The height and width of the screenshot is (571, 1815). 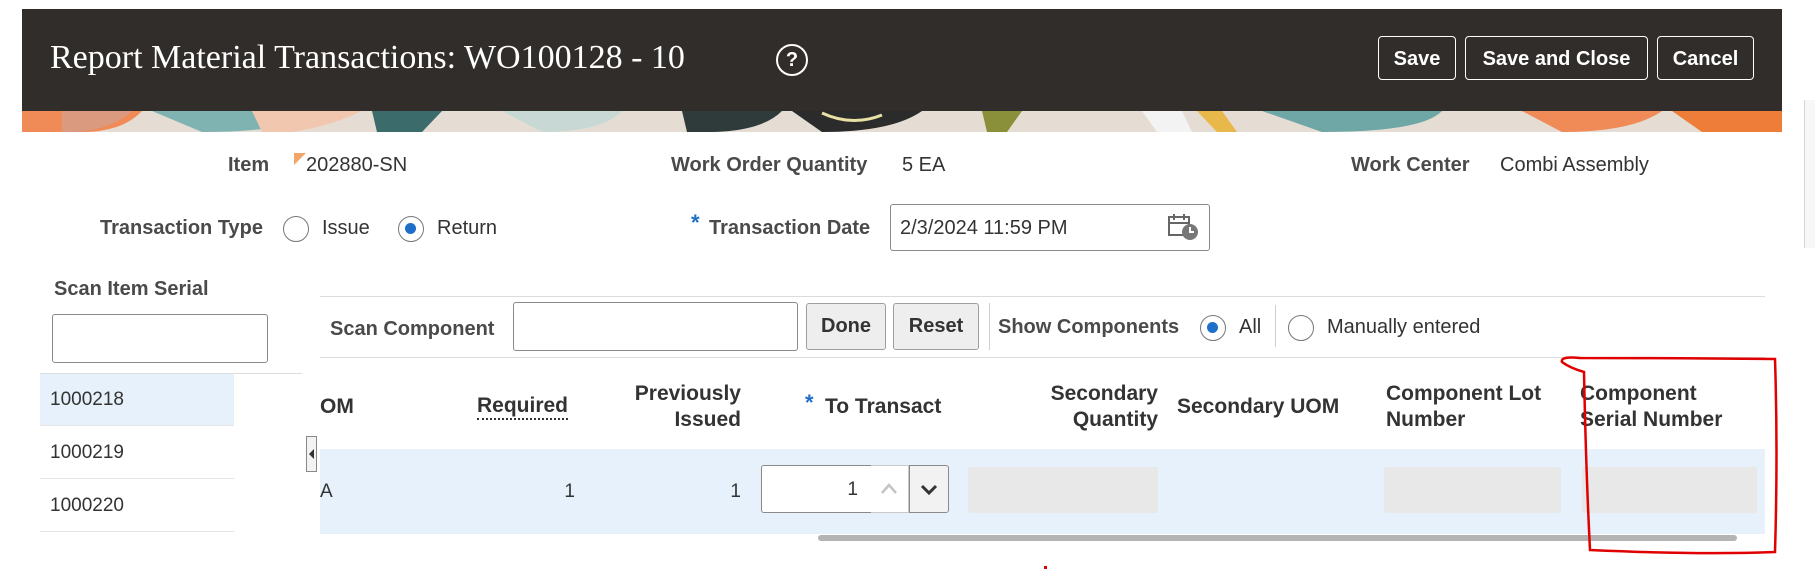 I want to click on scan-component-input, so click(x=655, y=326).